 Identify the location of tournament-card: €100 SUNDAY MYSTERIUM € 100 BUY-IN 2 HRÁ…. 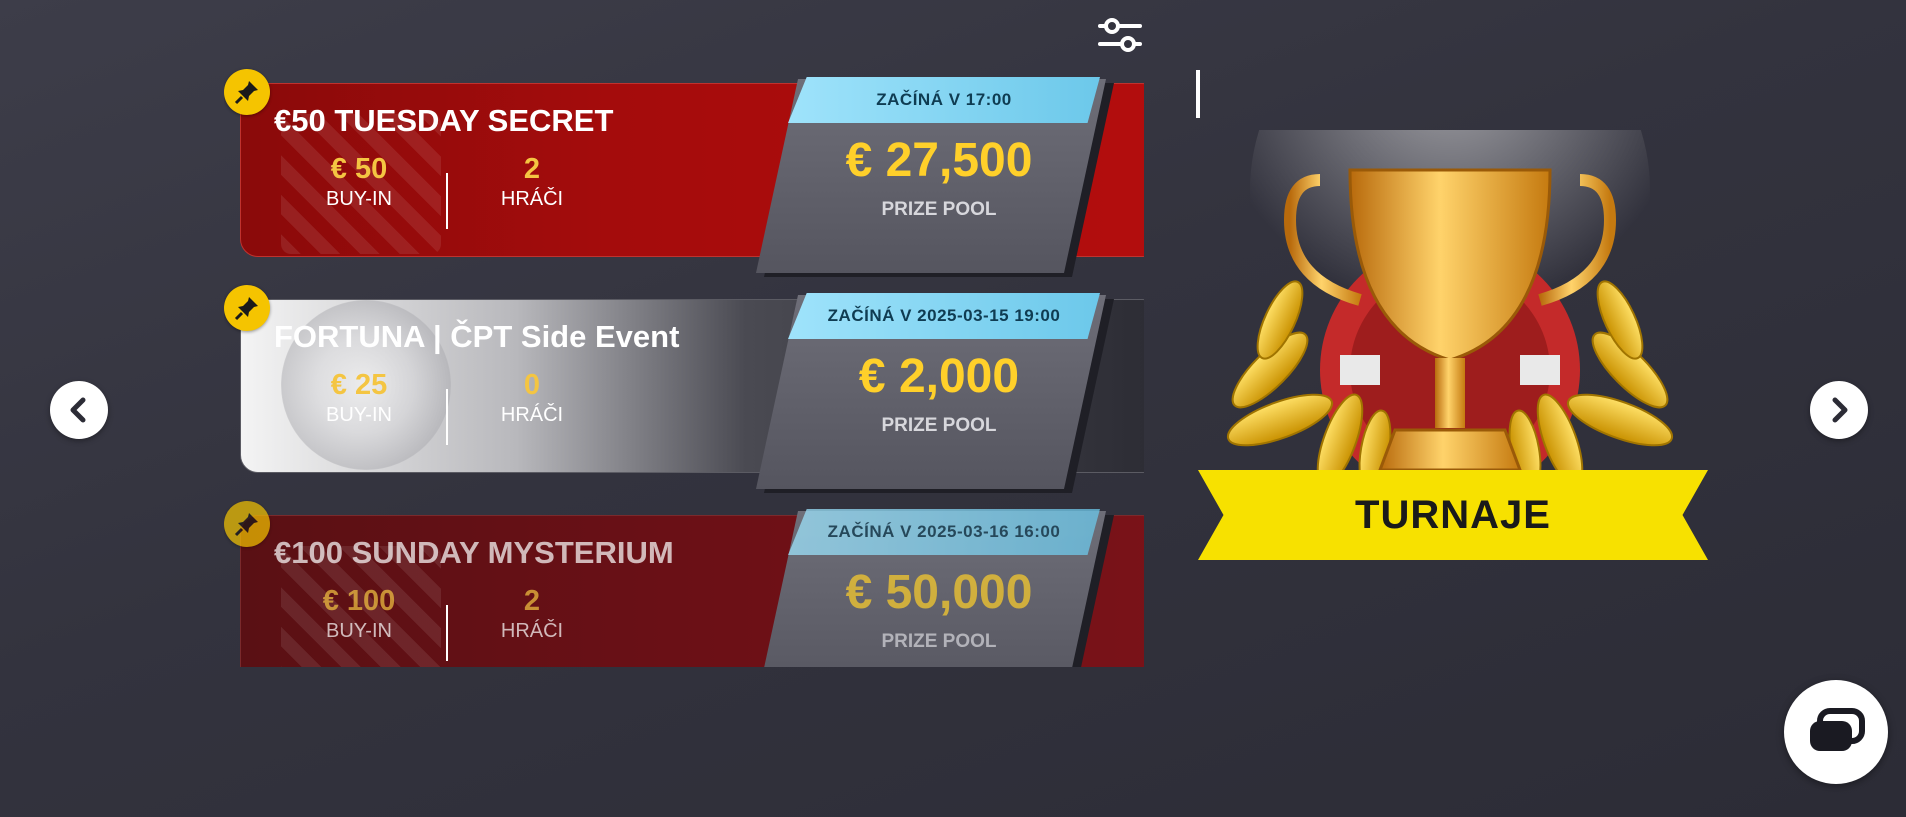
(684, 582).